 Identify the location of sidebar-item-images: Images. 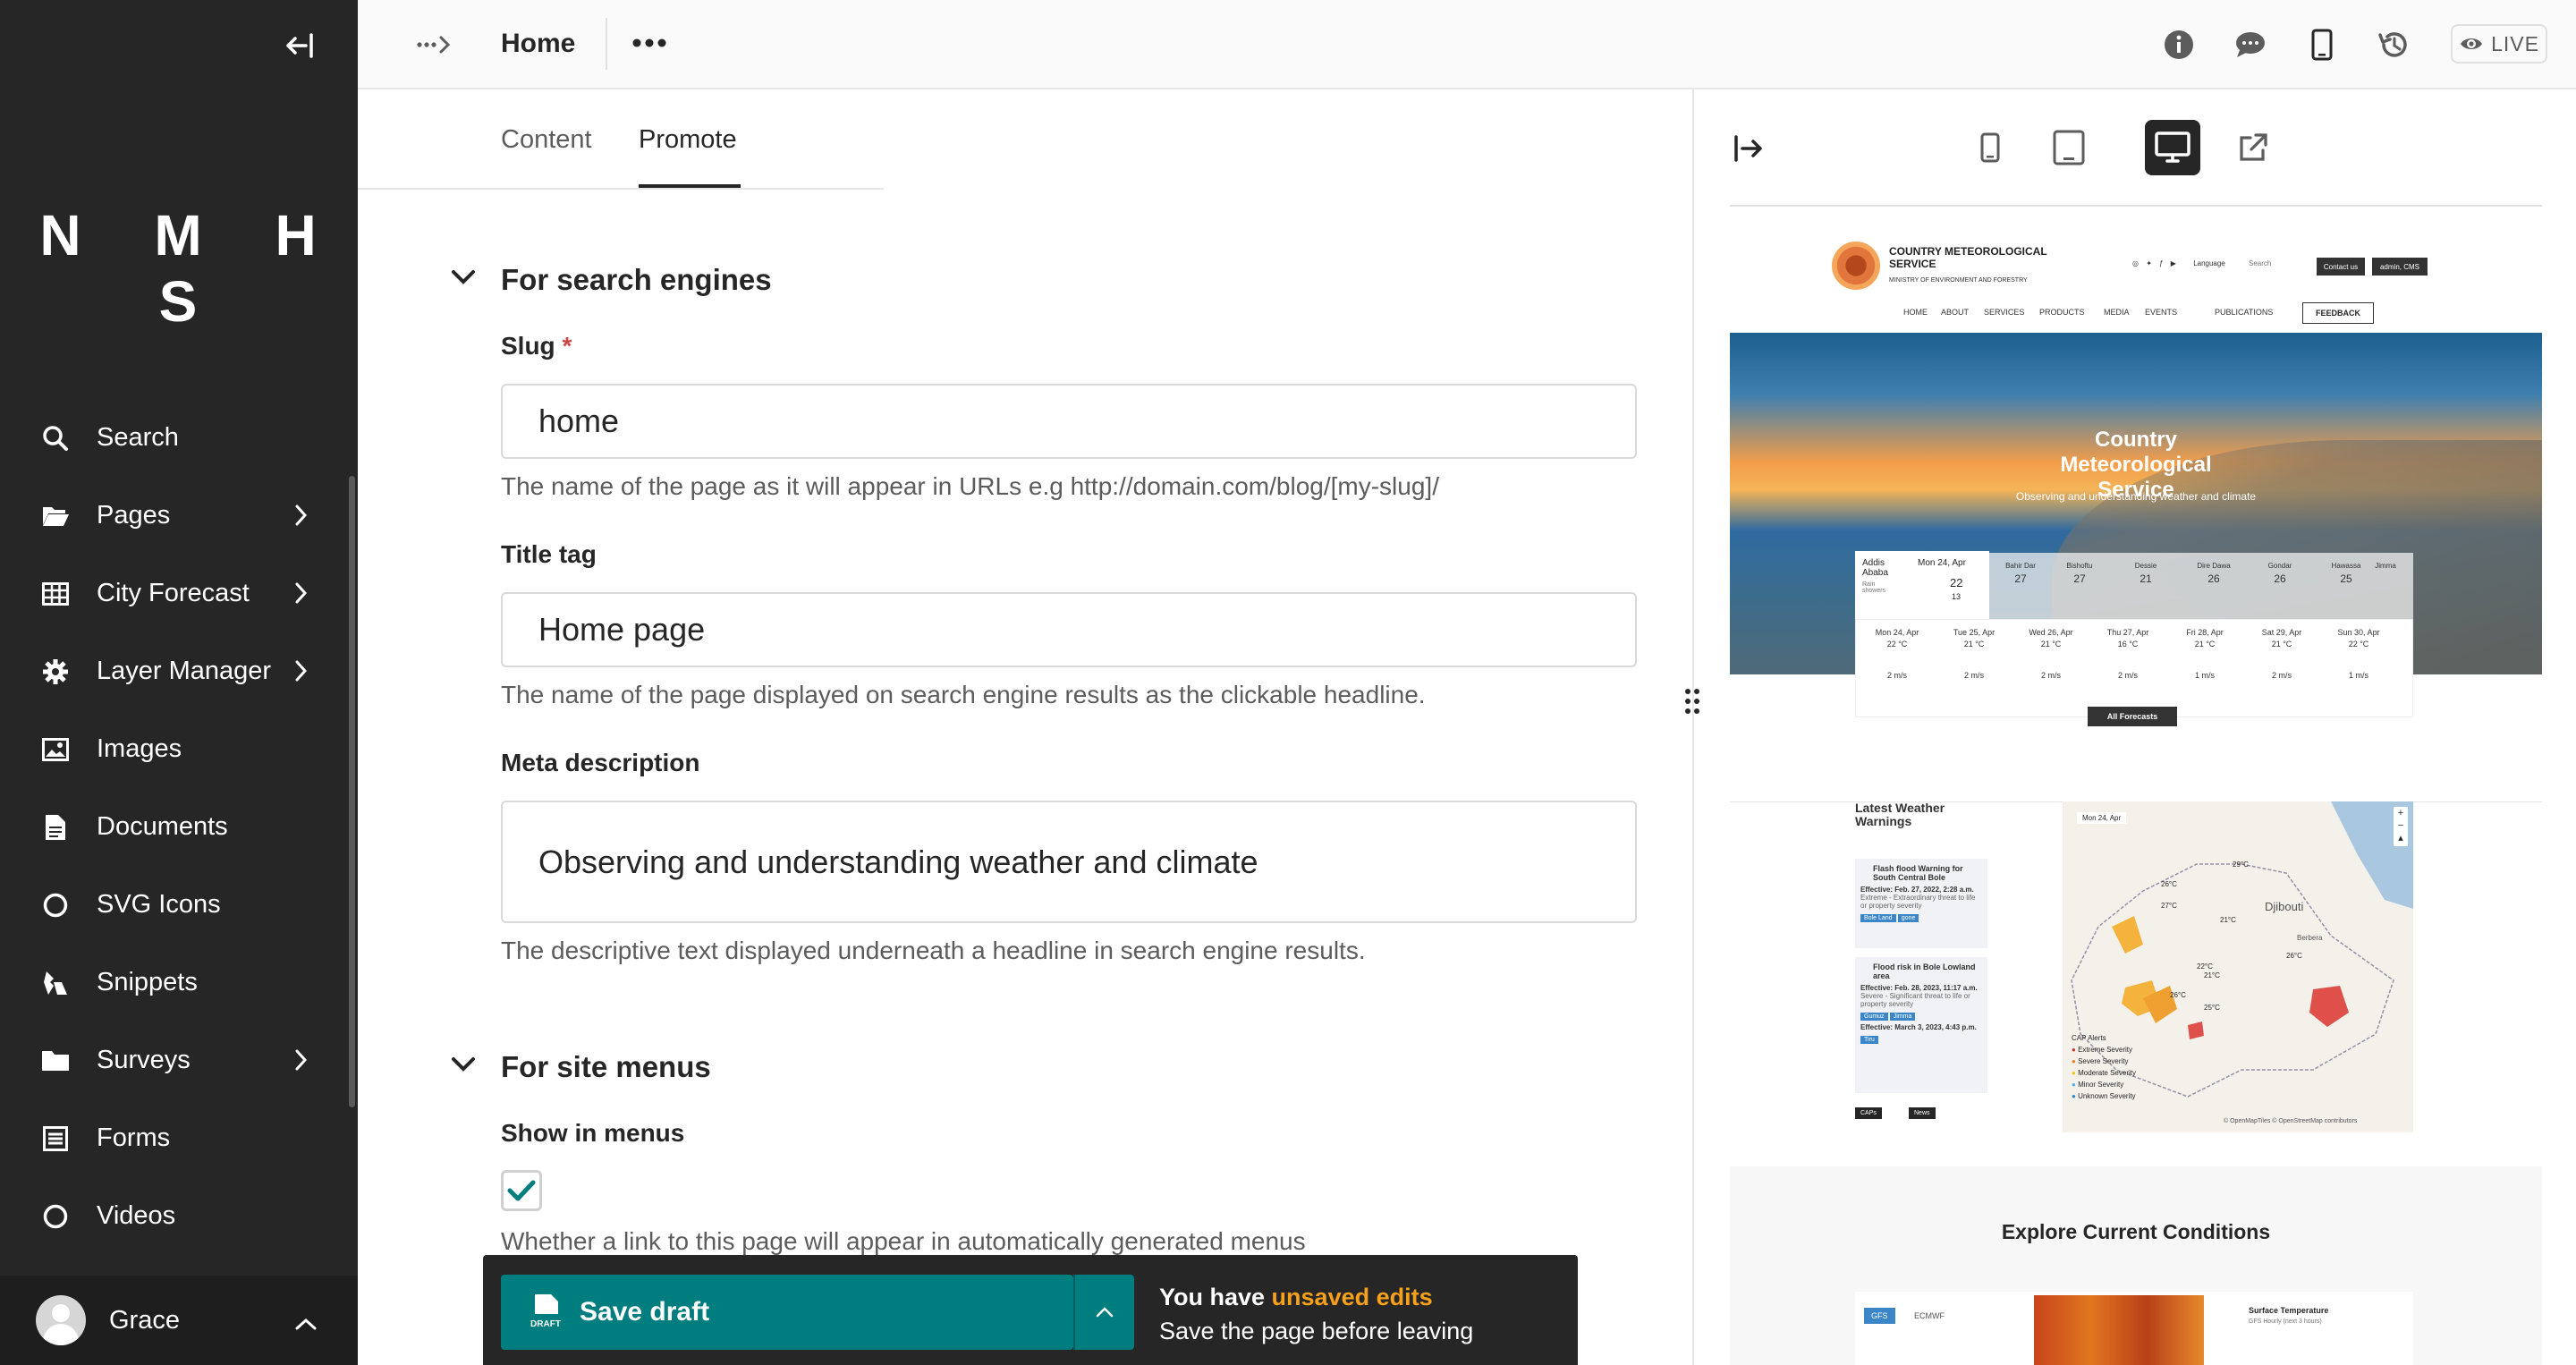
(179, 749).